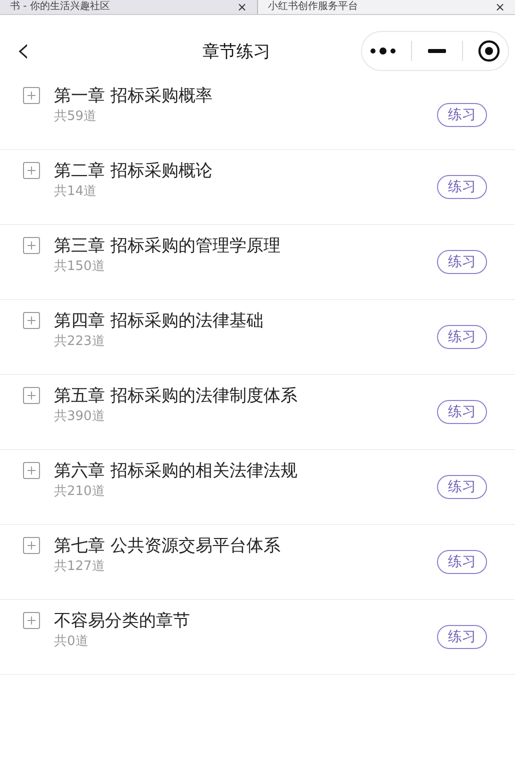 The height and width of the screenshot is (775, 515). What do you see at coordinates (386, 7) in the screenshot?
I see `browser-tab: 小红书创作服务平台 ×` at bounding box center [386, 7].